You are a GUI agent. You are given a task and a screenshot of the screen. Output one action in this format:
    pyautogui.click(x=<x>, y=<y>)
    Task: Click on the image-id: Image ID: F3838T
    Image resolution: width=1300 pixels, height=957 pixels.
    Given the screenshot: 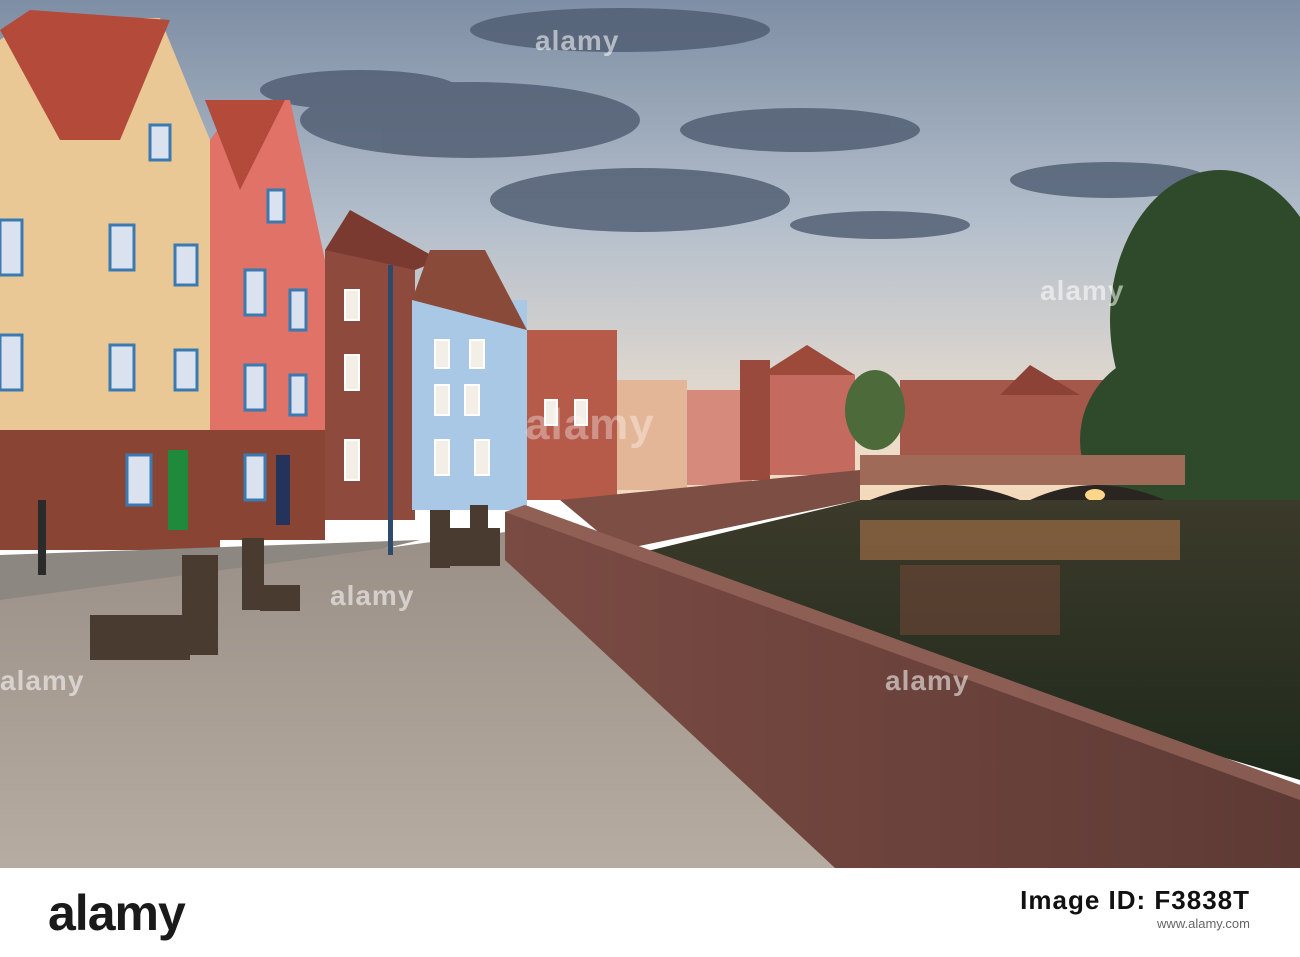 What is the action you would take?
    pyautogui.click(x=1135, y=900)
    